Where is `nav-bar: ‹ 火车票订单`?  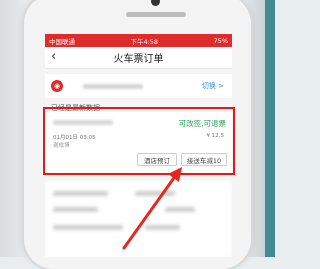
nav-bar: ‹ 火车票订单 is located at coordinates (138, 58).